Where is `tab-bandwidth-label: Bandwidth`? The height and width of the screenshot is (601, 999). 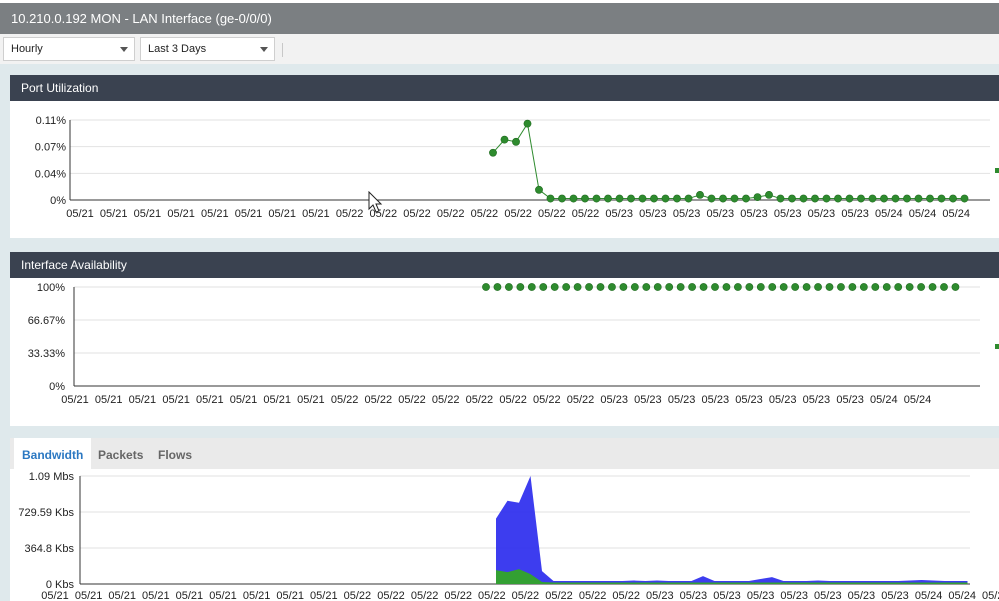 tab-bandwidth-label: Bandwidth is located at coordinates (53, 455).